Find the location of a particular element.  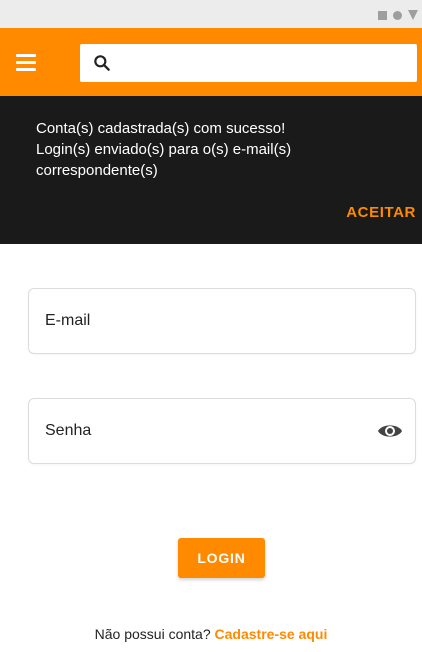

status-bar is located at coordinates (211, 14).